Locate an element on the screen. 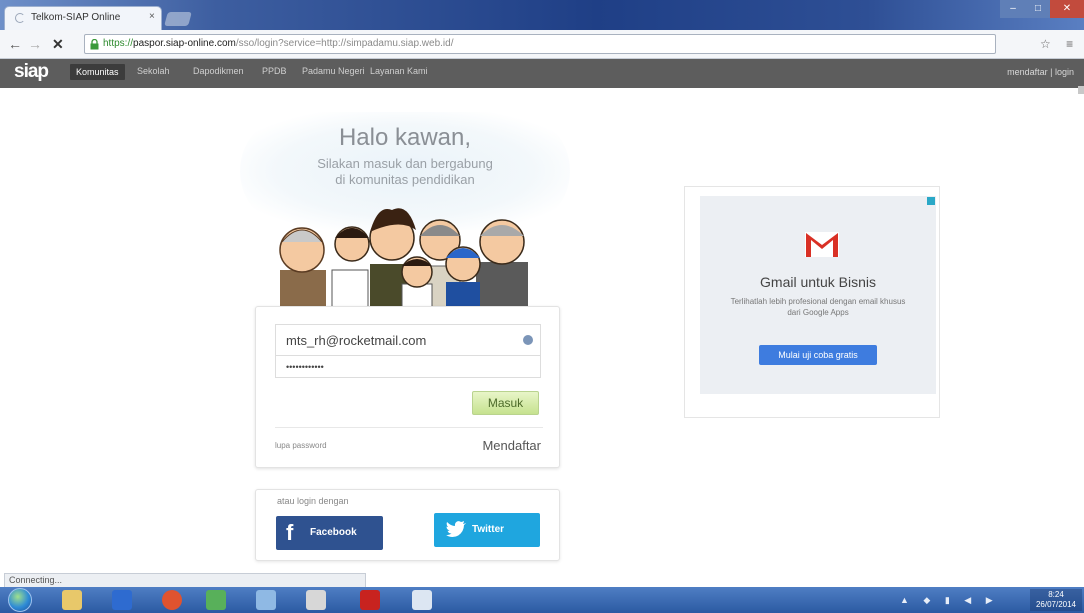 This screenshot has height=613, width=1084. hero-title: Halo kawan, is located at coordinates (405, 137).